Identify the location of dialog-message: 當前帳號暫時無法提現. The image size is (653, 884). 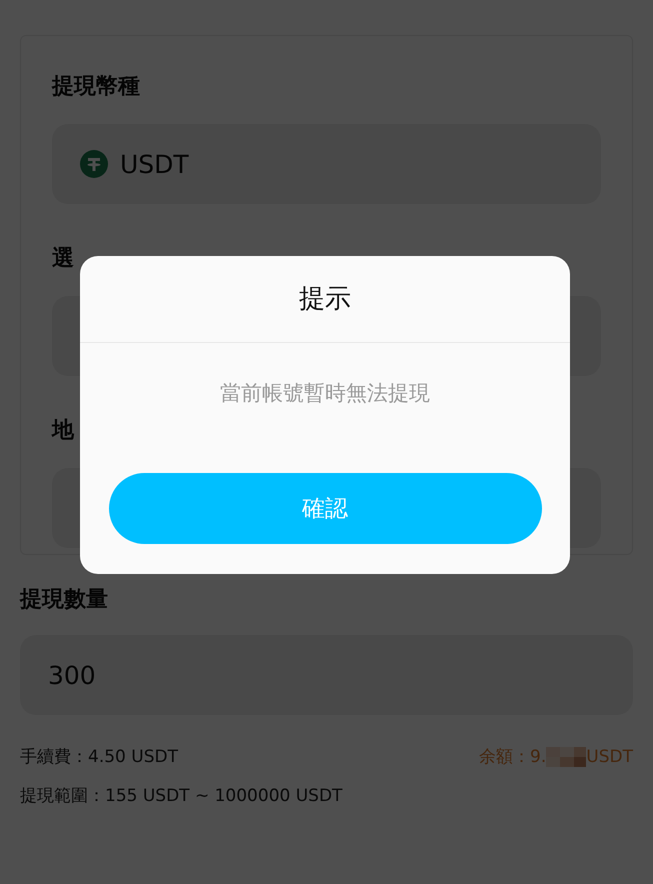
(325, 393).